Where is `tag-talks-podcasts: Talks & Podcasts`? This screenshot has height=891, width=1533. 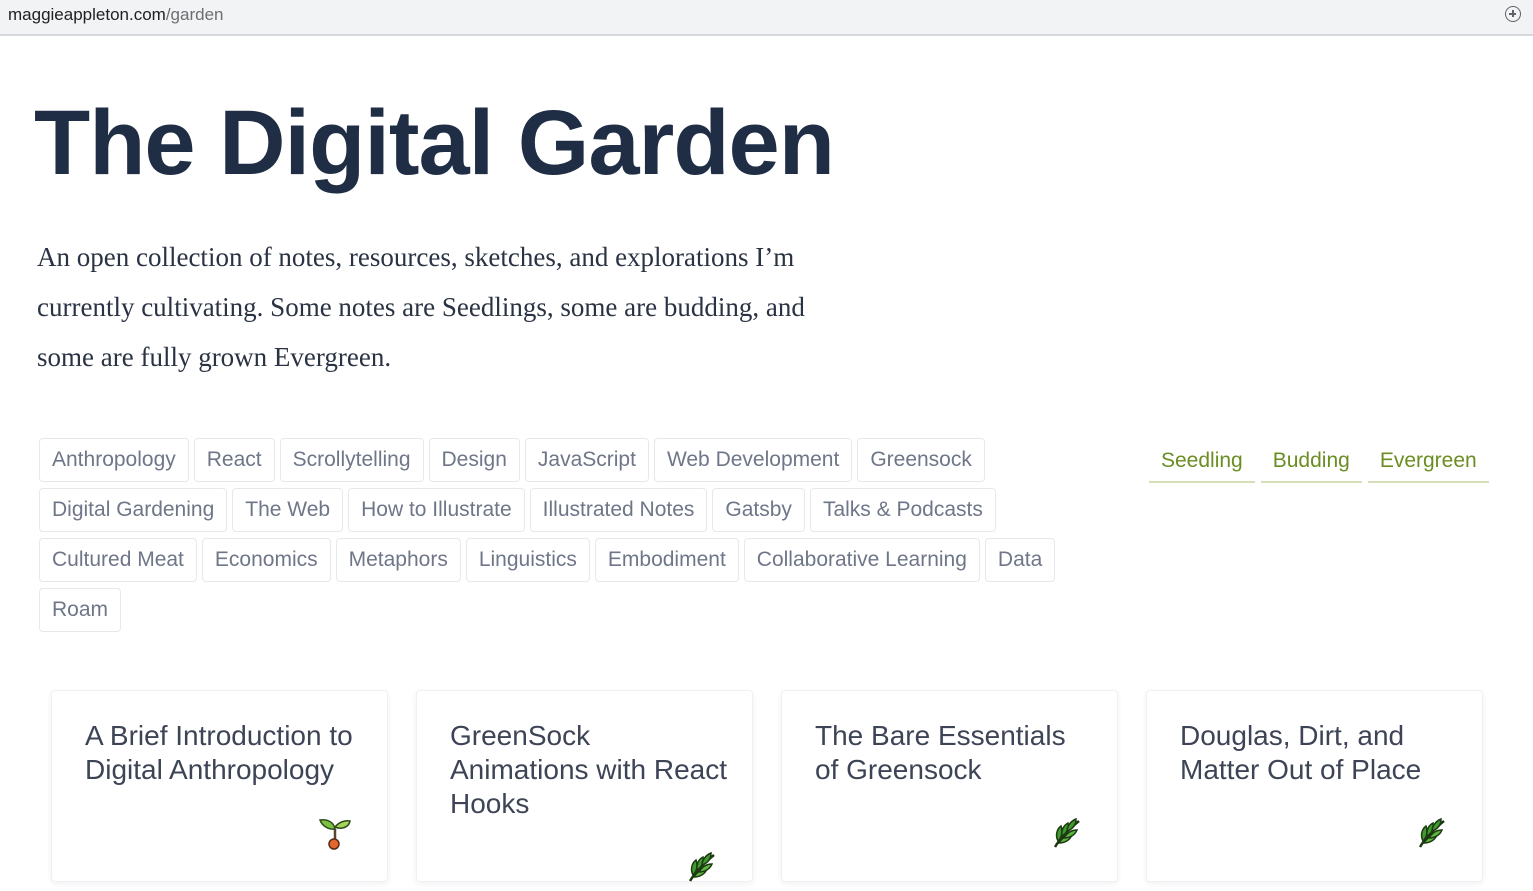 tag-talks-podcasts: Talks & Podcasts is located at coordinates (902, 510).